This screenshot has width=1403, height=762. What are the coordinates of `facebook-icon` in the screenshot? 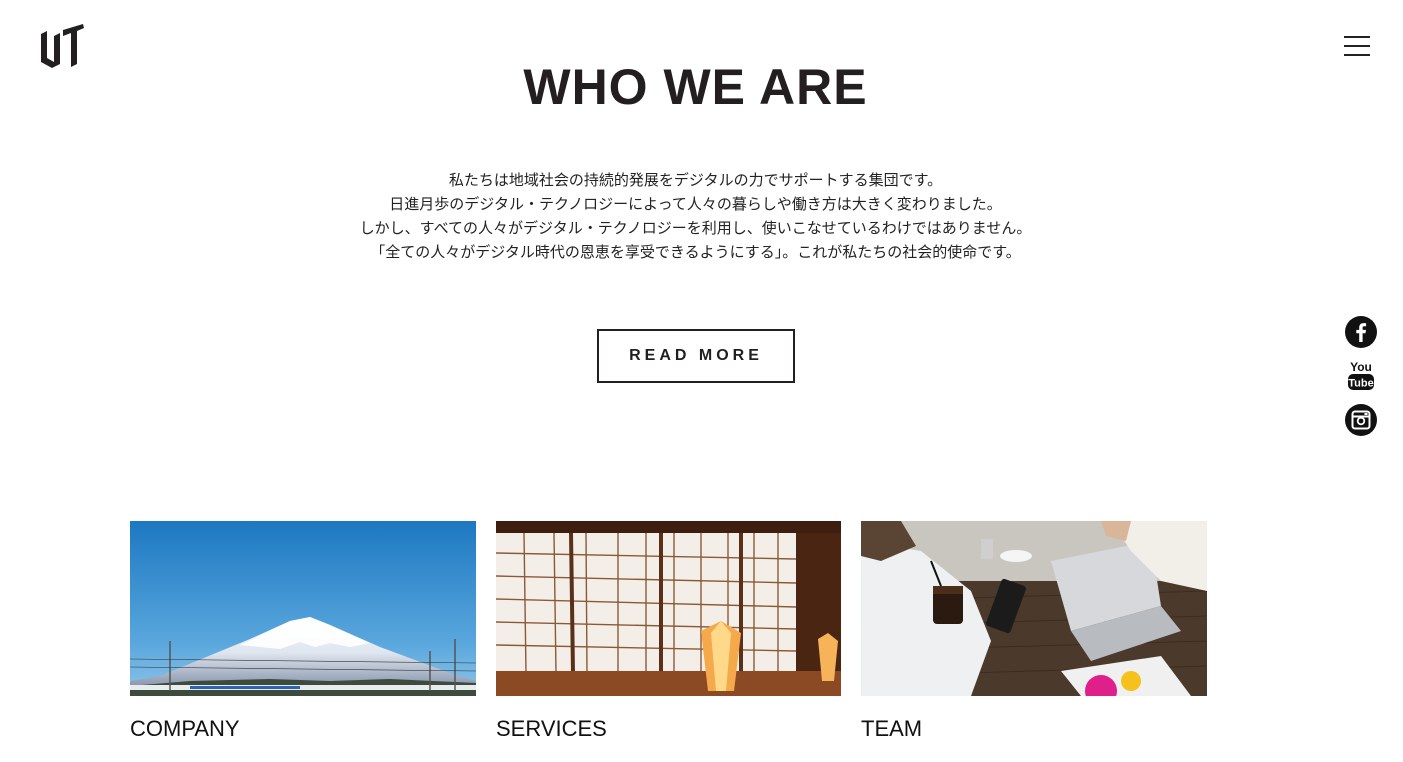 It's located at (1361, 332).